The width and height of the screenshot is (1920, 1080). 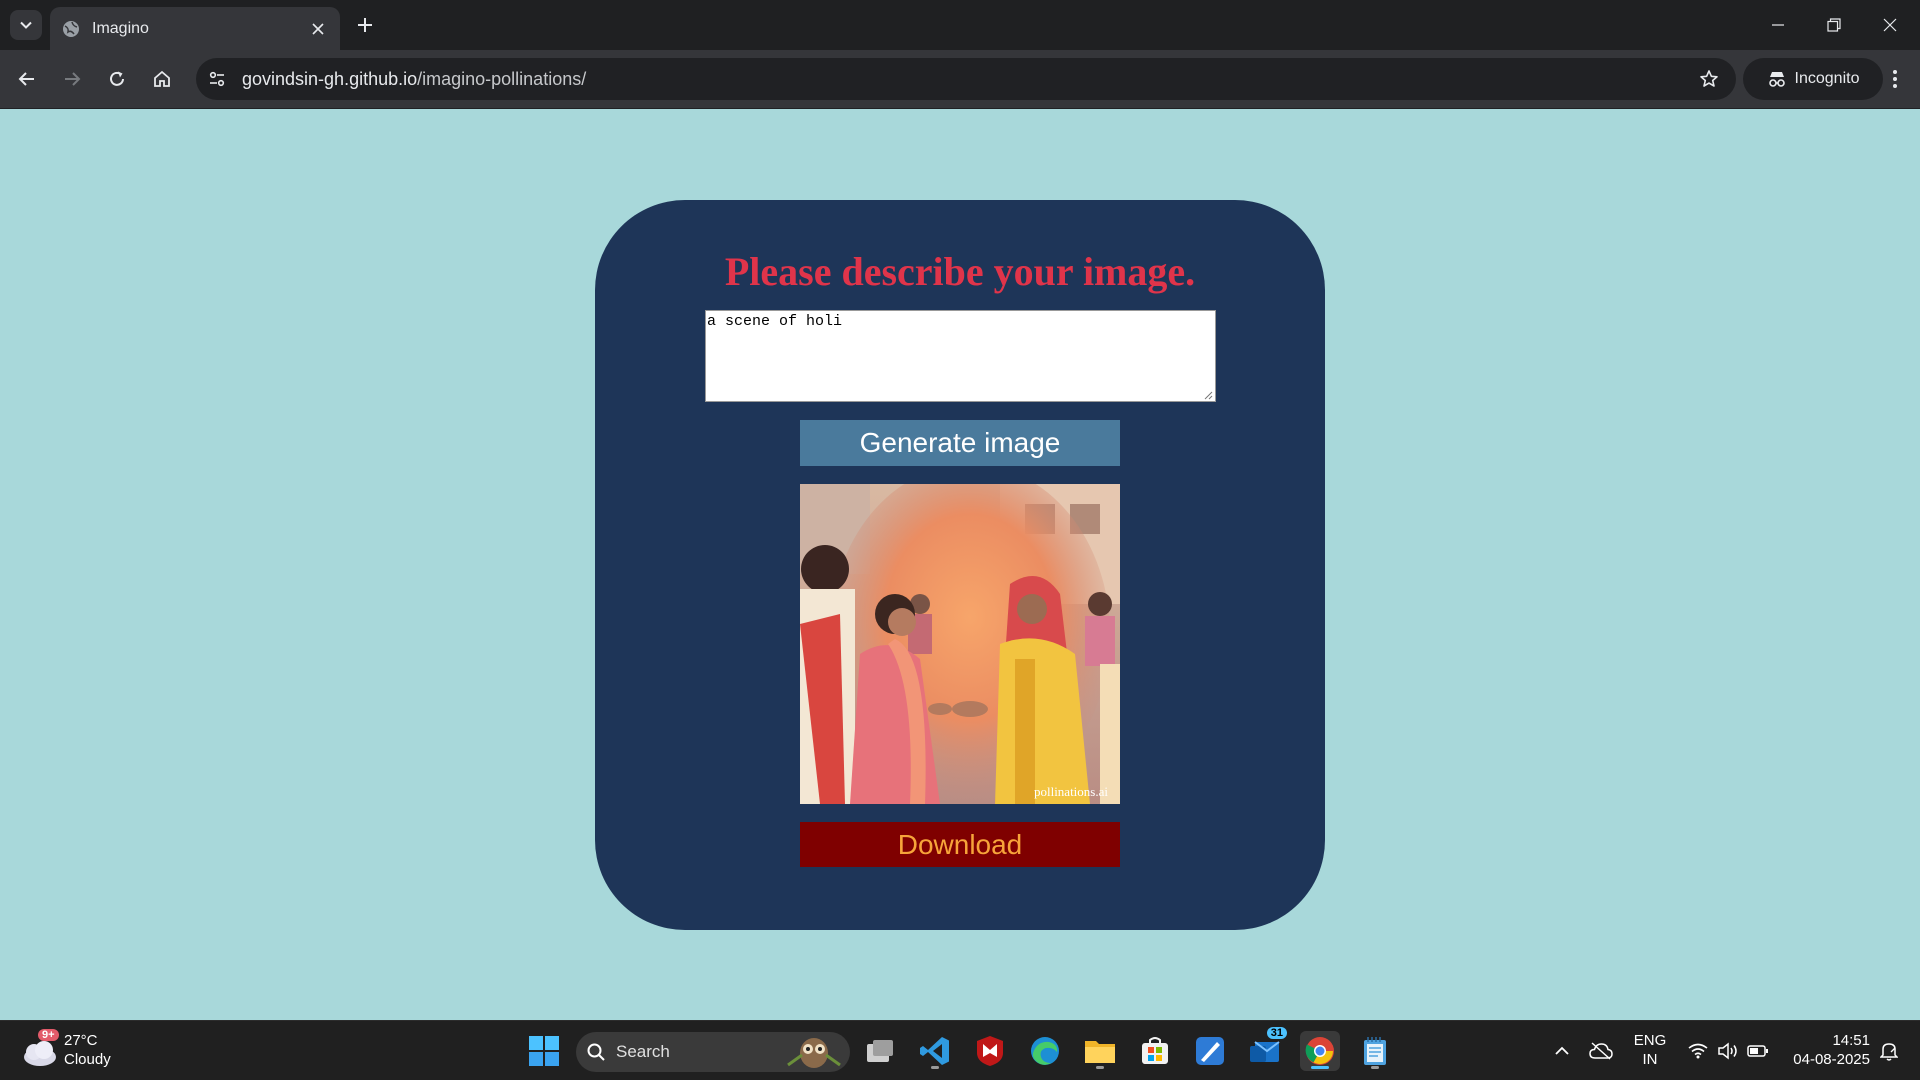 I want to click on home-icon, so click(x=162, y=78).